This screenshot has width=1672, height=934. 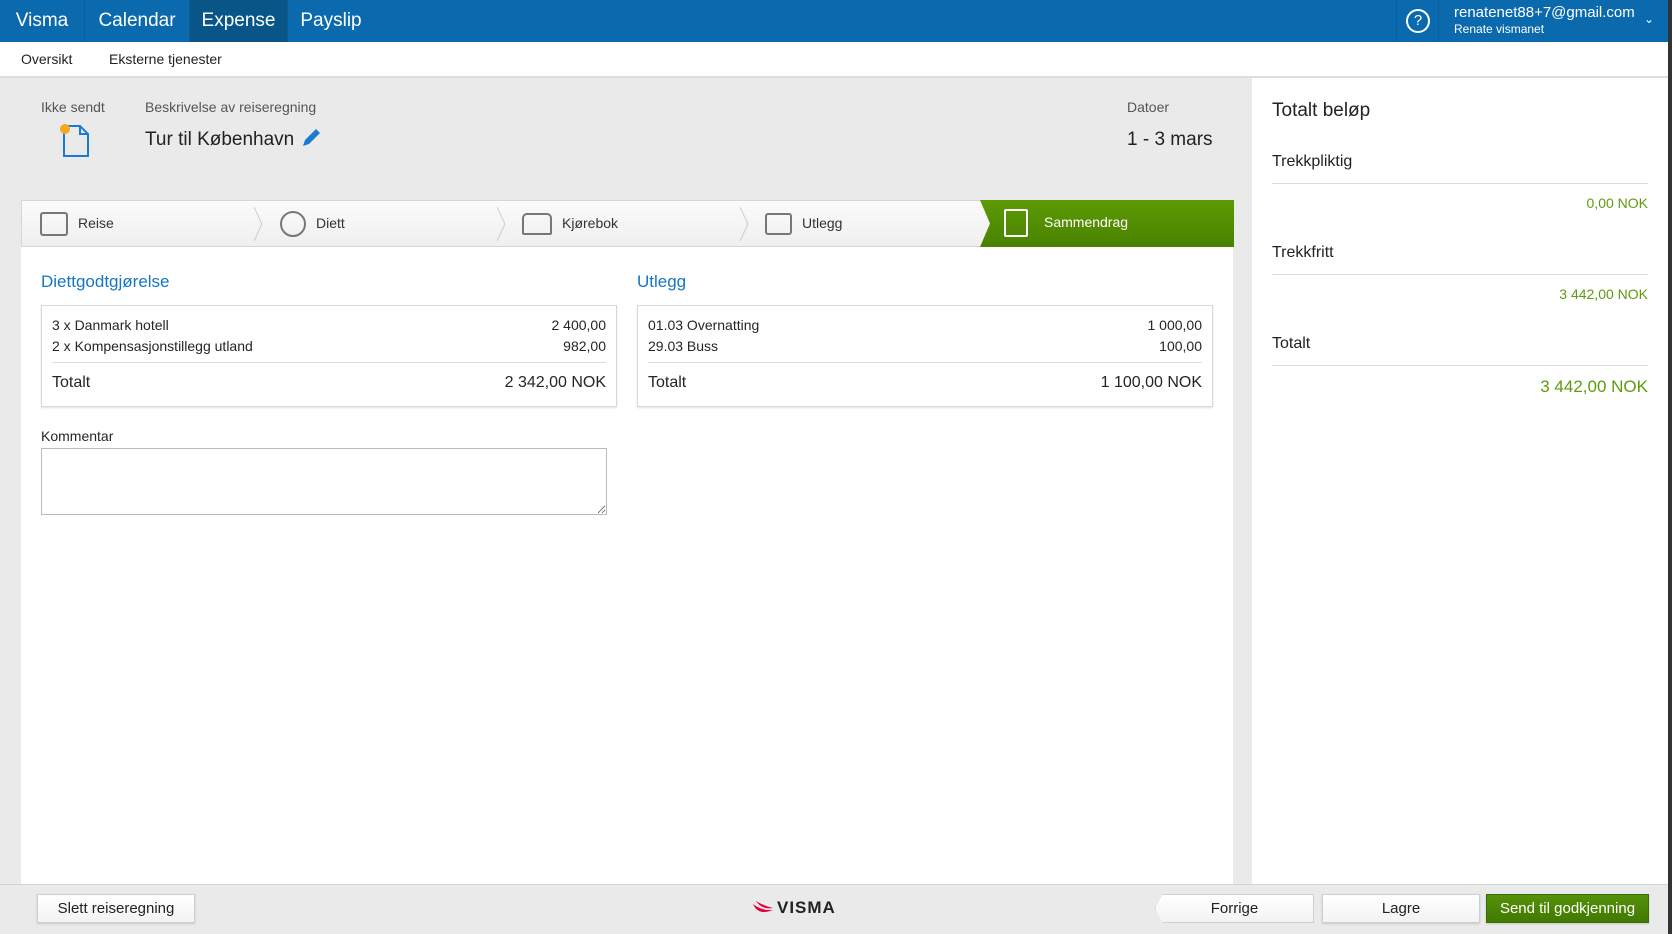 What do you see at coordinates (579, 325) in the screenshot?
I see `row-amount: 2 400,00` at bounding box center [579, 325].